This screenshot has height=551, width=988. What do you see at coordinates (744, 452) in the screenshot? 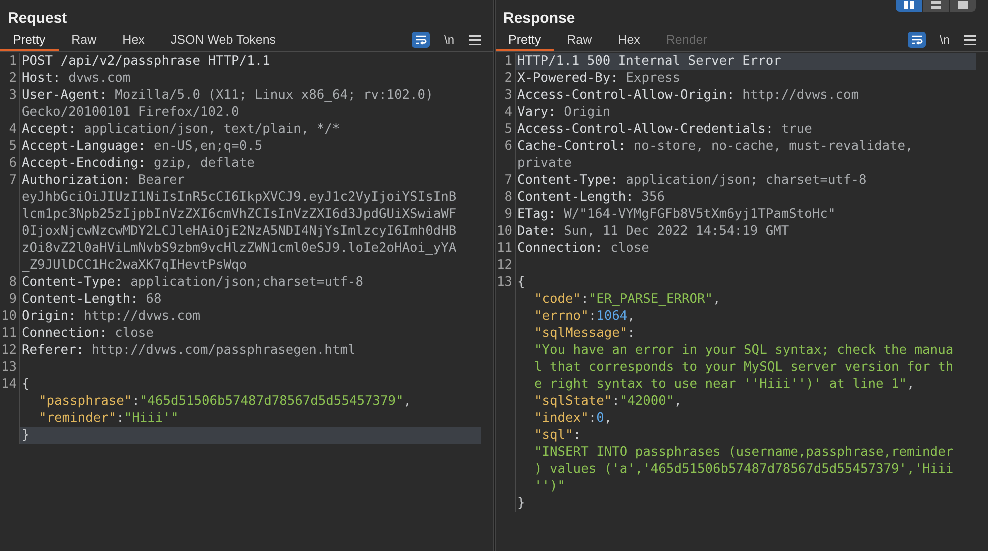
I see `code-line: "INSERT INTO passphrases (username,passphrase,reminder` at bounding box center [744, 452].